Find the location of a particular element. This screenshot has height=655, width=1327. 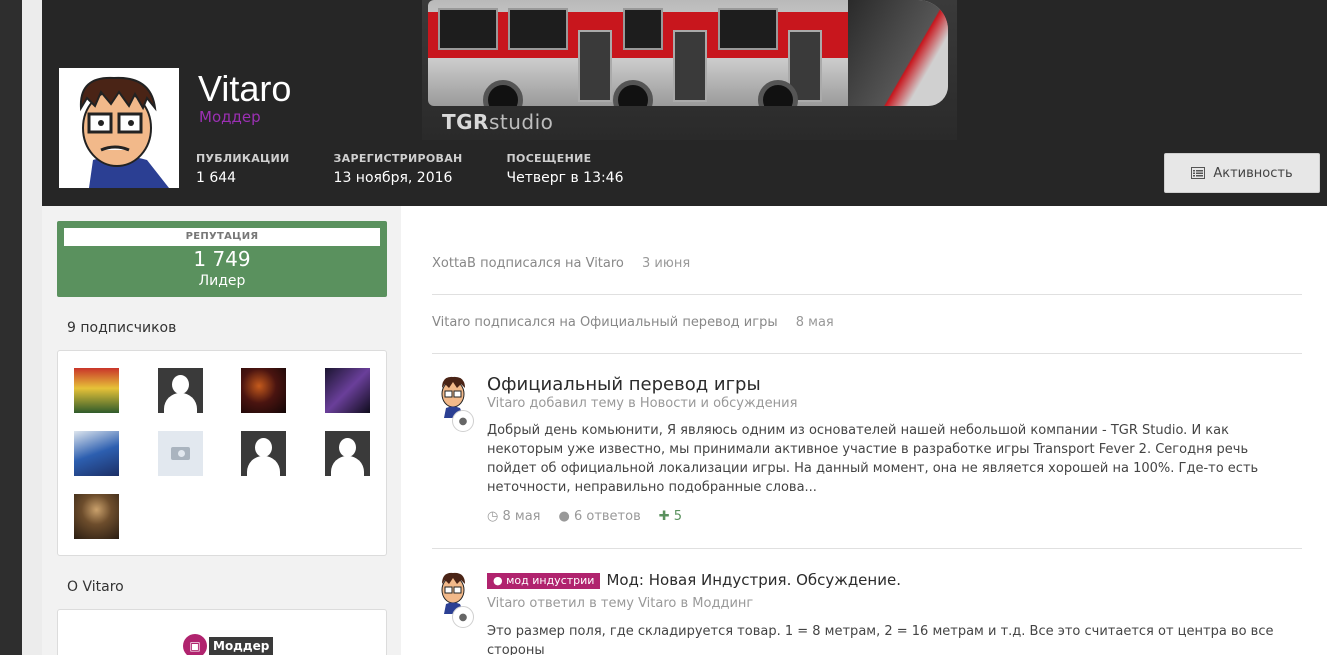

reputation-box: РЕПУТАЦИЯ 1 749 Лидер is located at coordinates (222, 259).